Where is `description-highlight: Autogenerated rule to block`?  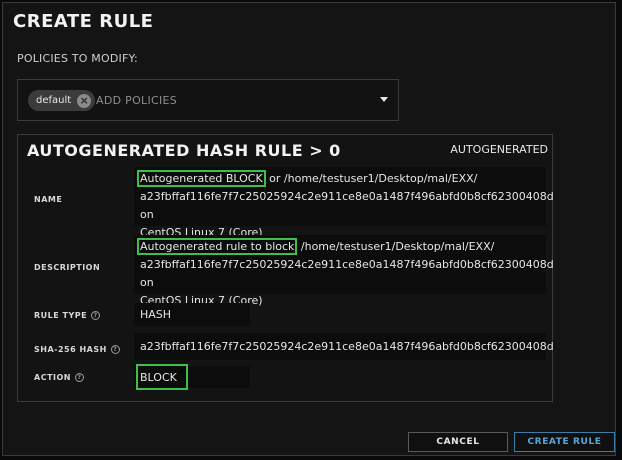
description-highlight: Autogenerated rule to block is located at coordinates (217, 246).